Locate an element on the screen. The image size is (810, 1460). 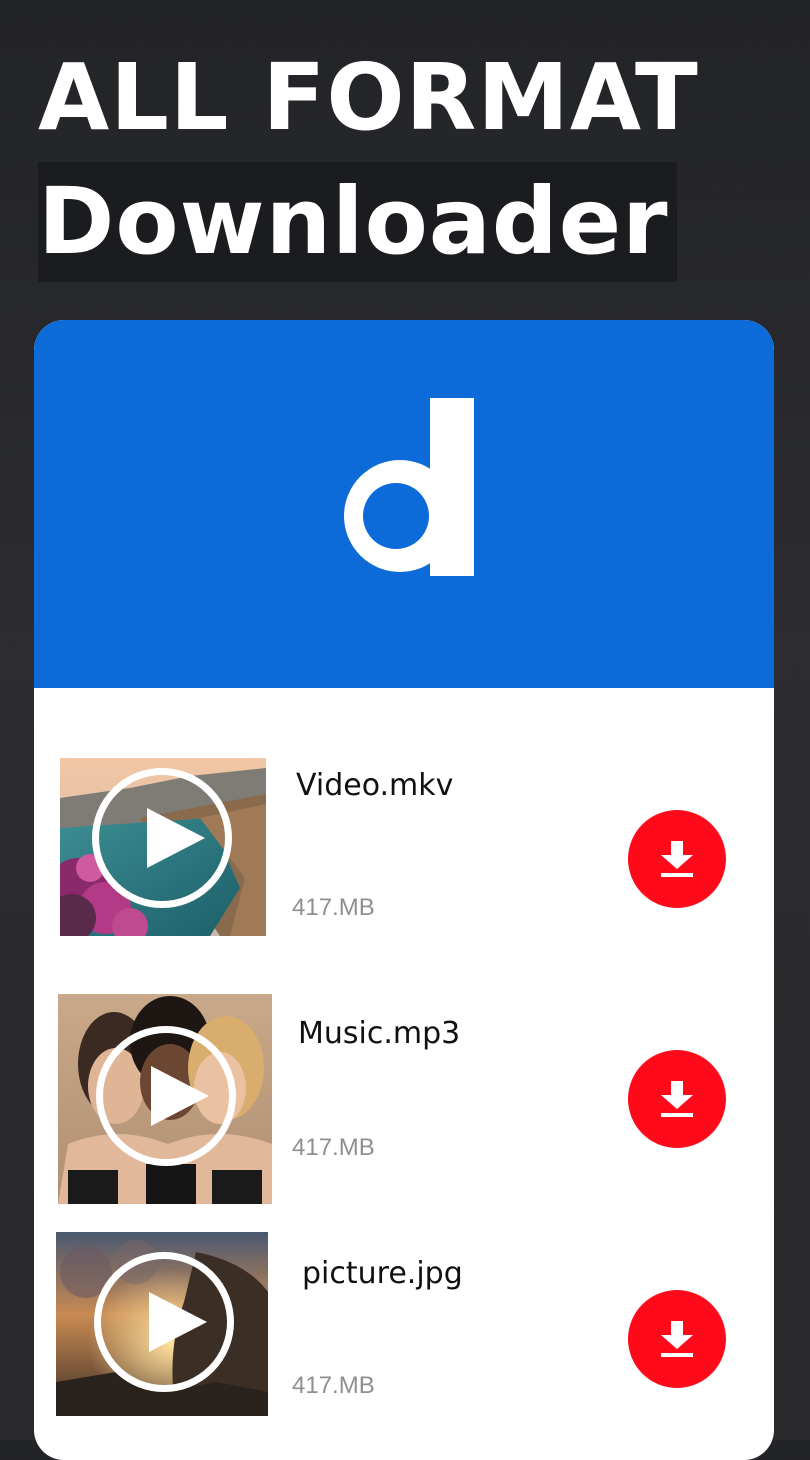
file-name: picture.jpg is located at coordinates (382, 1273).